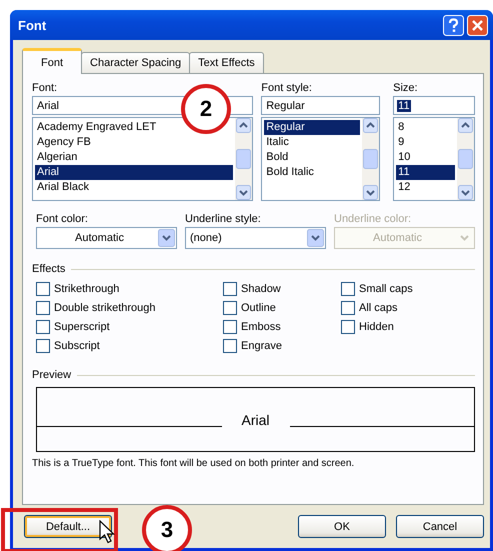  What do you see at coordinates (255, 238) in the screenshot?
I see `dropdown: (none)` at bounding box center [255, 238].